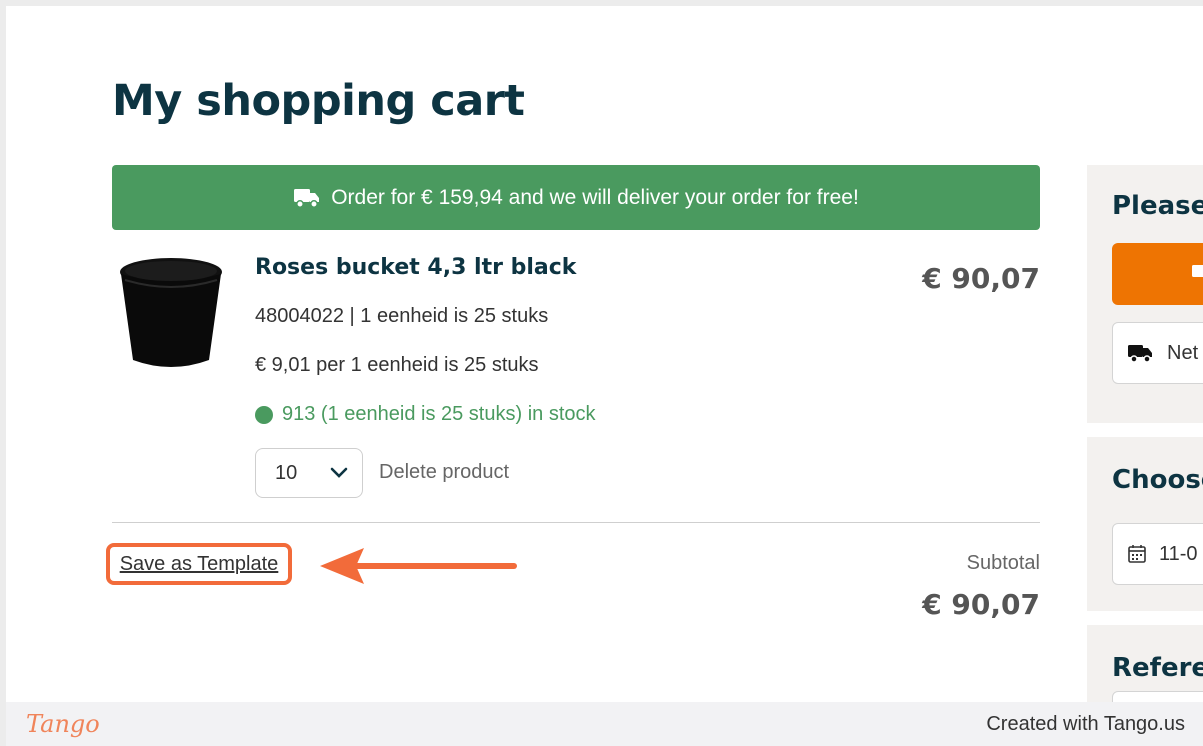  I want to click on delivery-date-value: 11-0, so click(1178, 553).